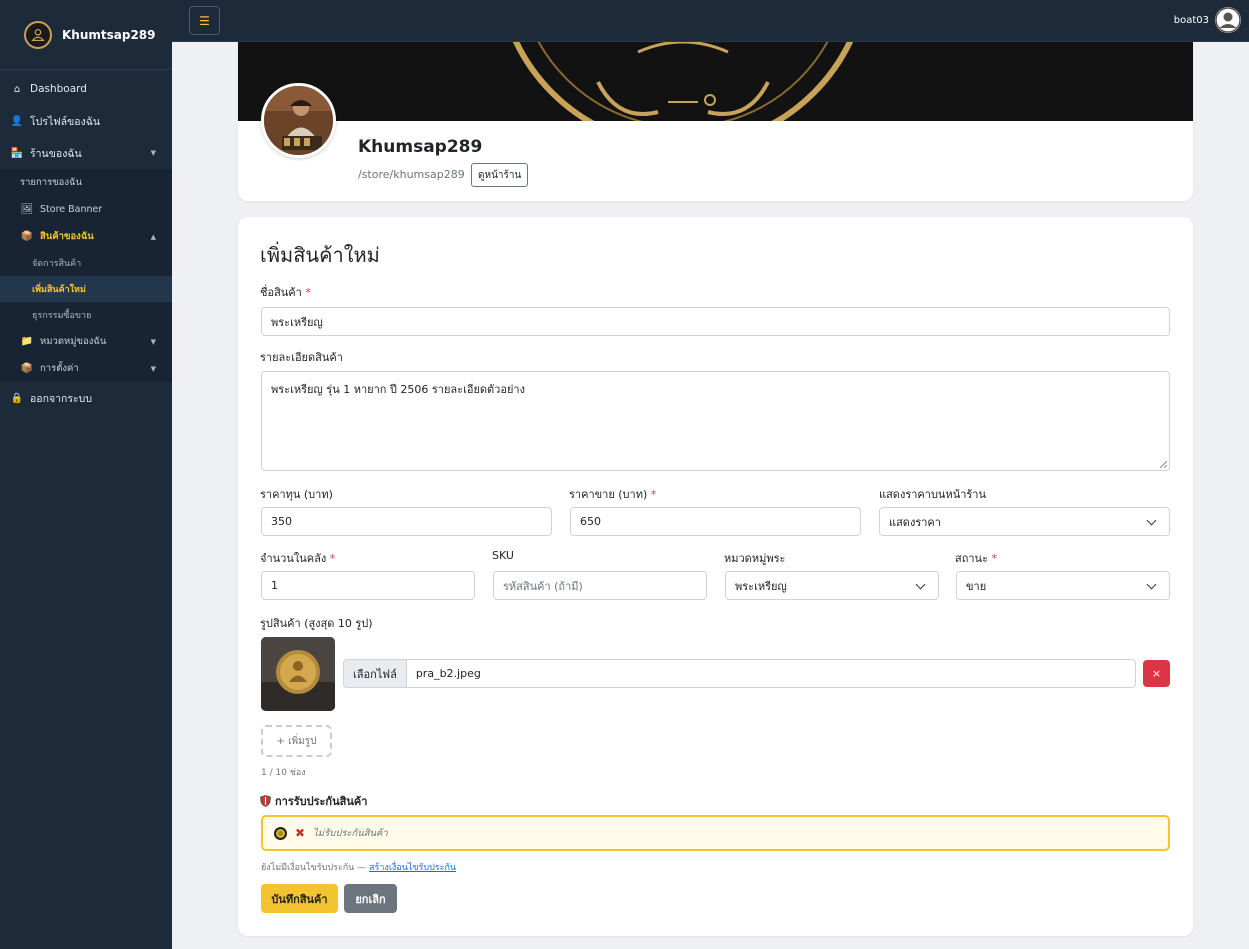  Describe the element at coordinates (62, 316) in the screenshot. I see `sidebar-item-label: ธุรกรรมซื้อขาย` at that location.